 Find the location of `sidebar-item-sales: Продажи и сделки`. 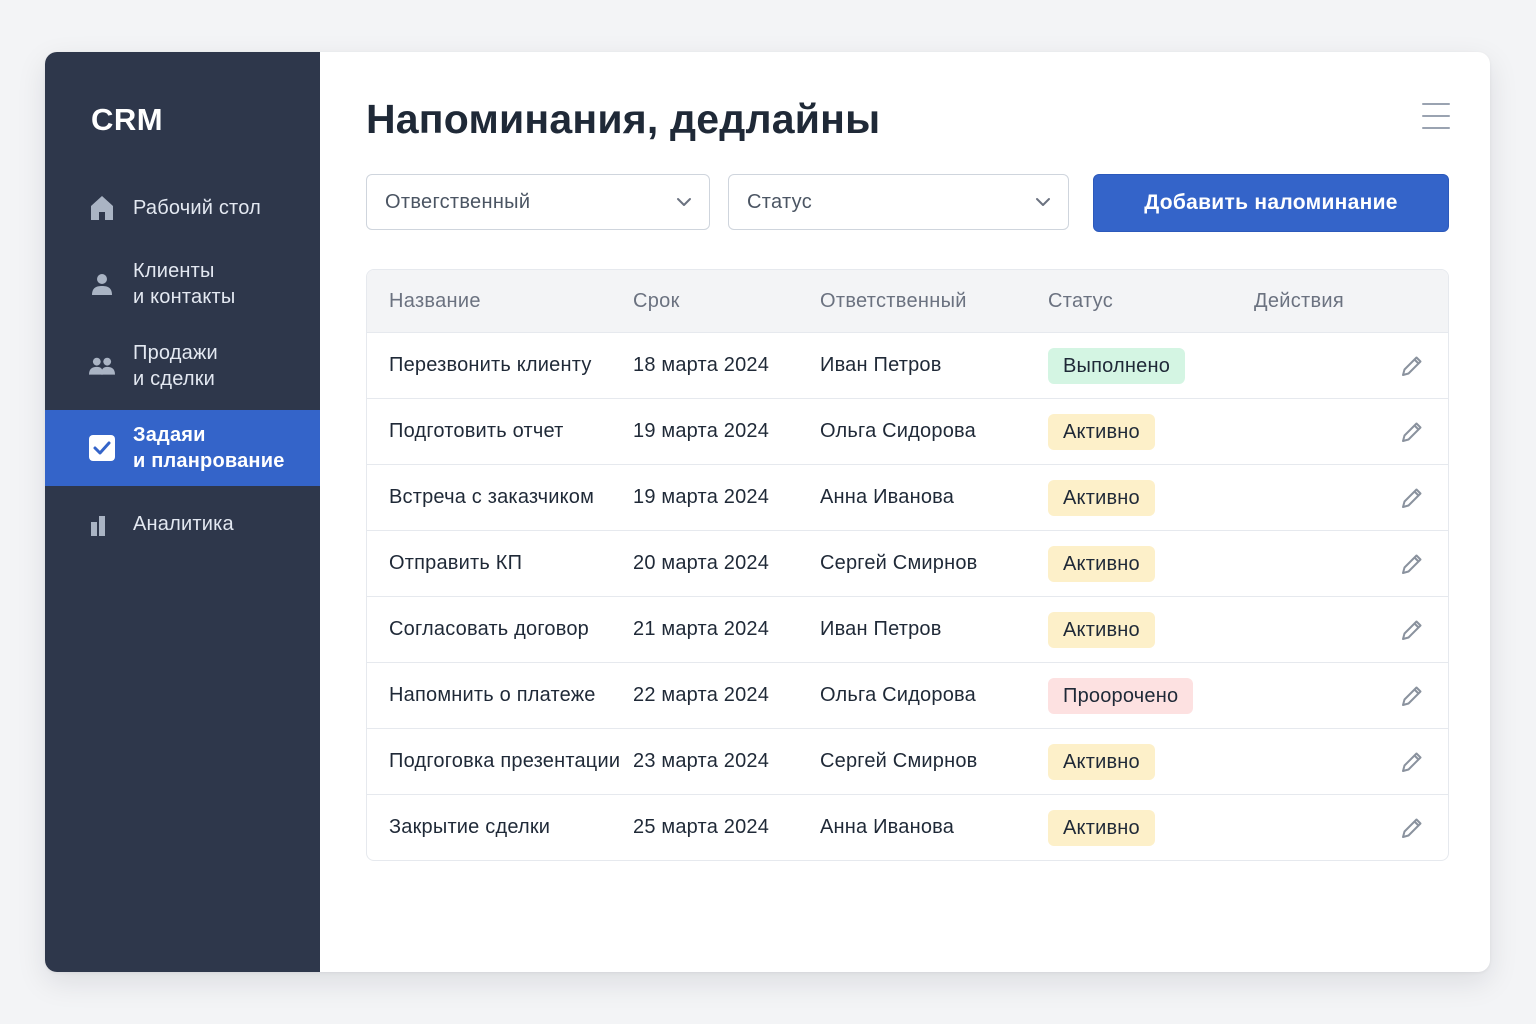

sidebar-item-sales: Продажи и сделки is located at coordinates (182, 366).